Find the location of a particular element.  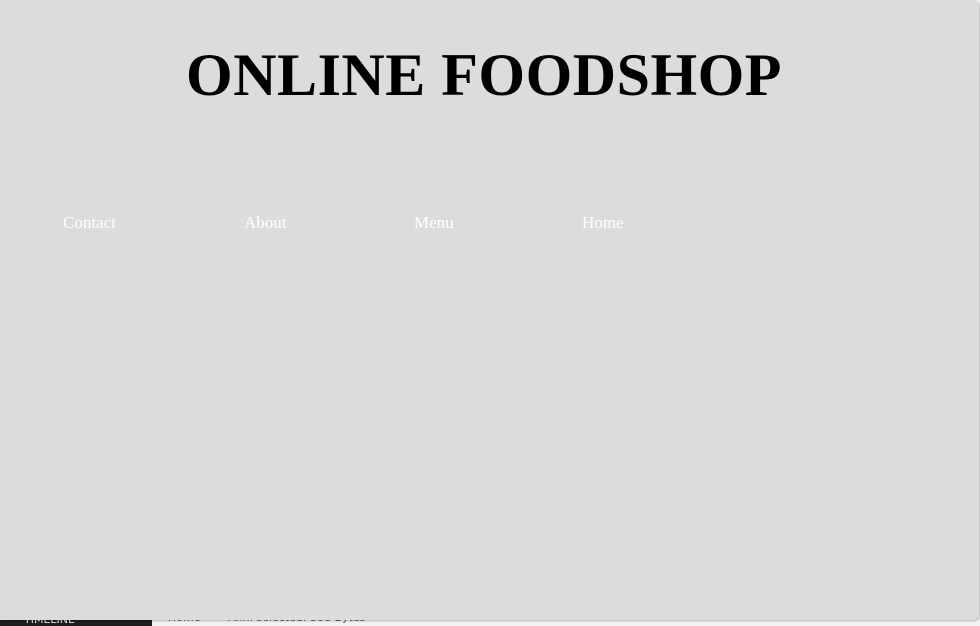

nav-link-about: About is located at coordinates (265, 223).